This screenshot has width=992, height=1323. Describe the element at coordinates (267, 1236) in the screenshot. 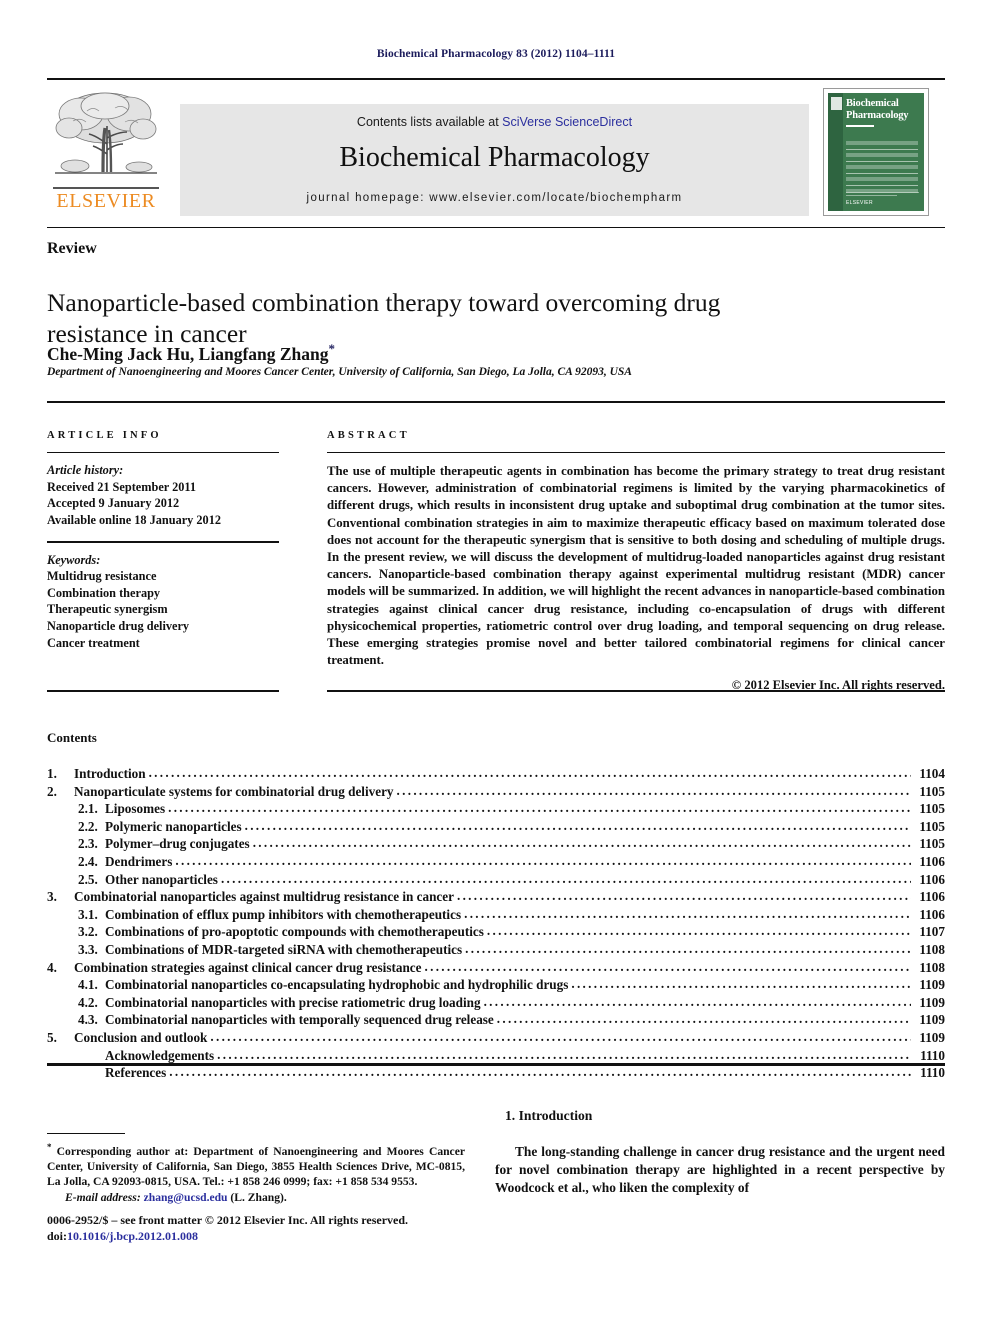

I see `doi-line: doi:10.1016/j.bcp.2012.01.008` at that location.